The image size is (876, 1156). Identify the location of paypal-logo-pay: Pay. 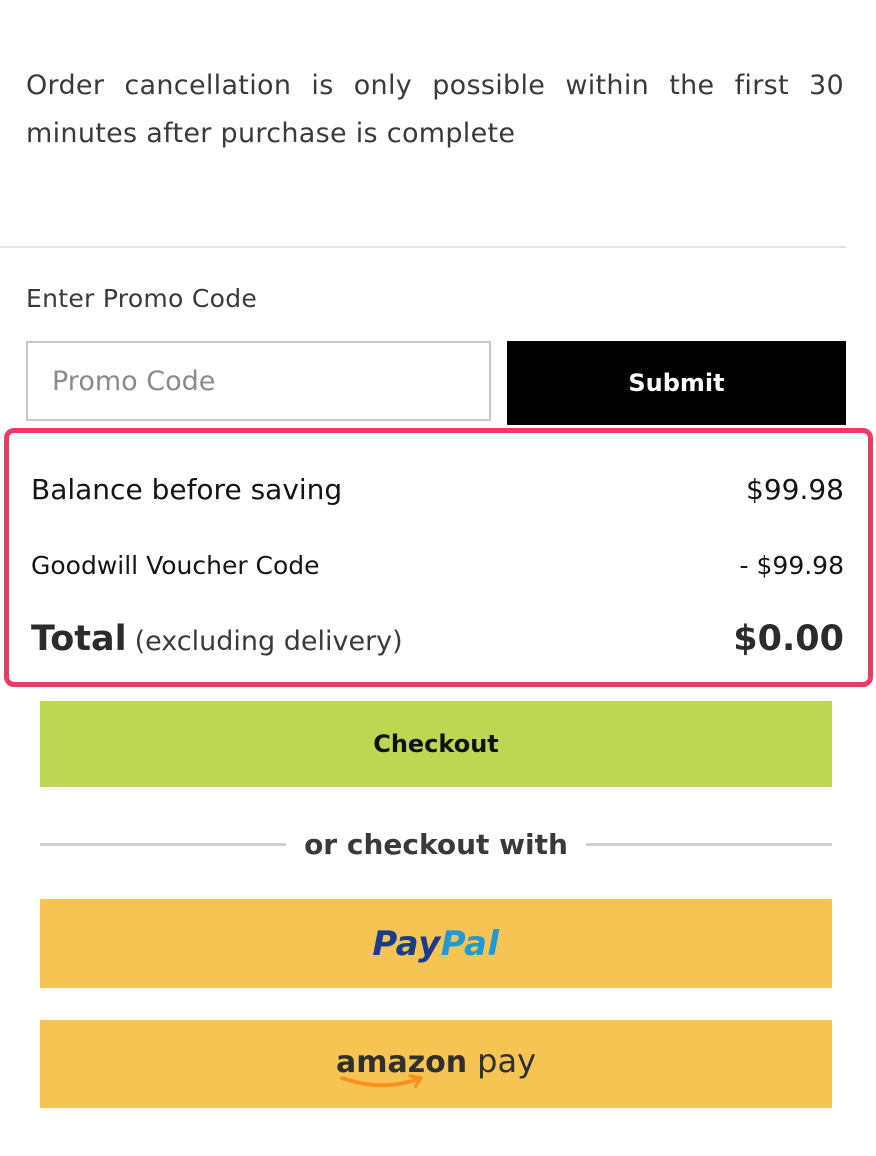
(406, 943).